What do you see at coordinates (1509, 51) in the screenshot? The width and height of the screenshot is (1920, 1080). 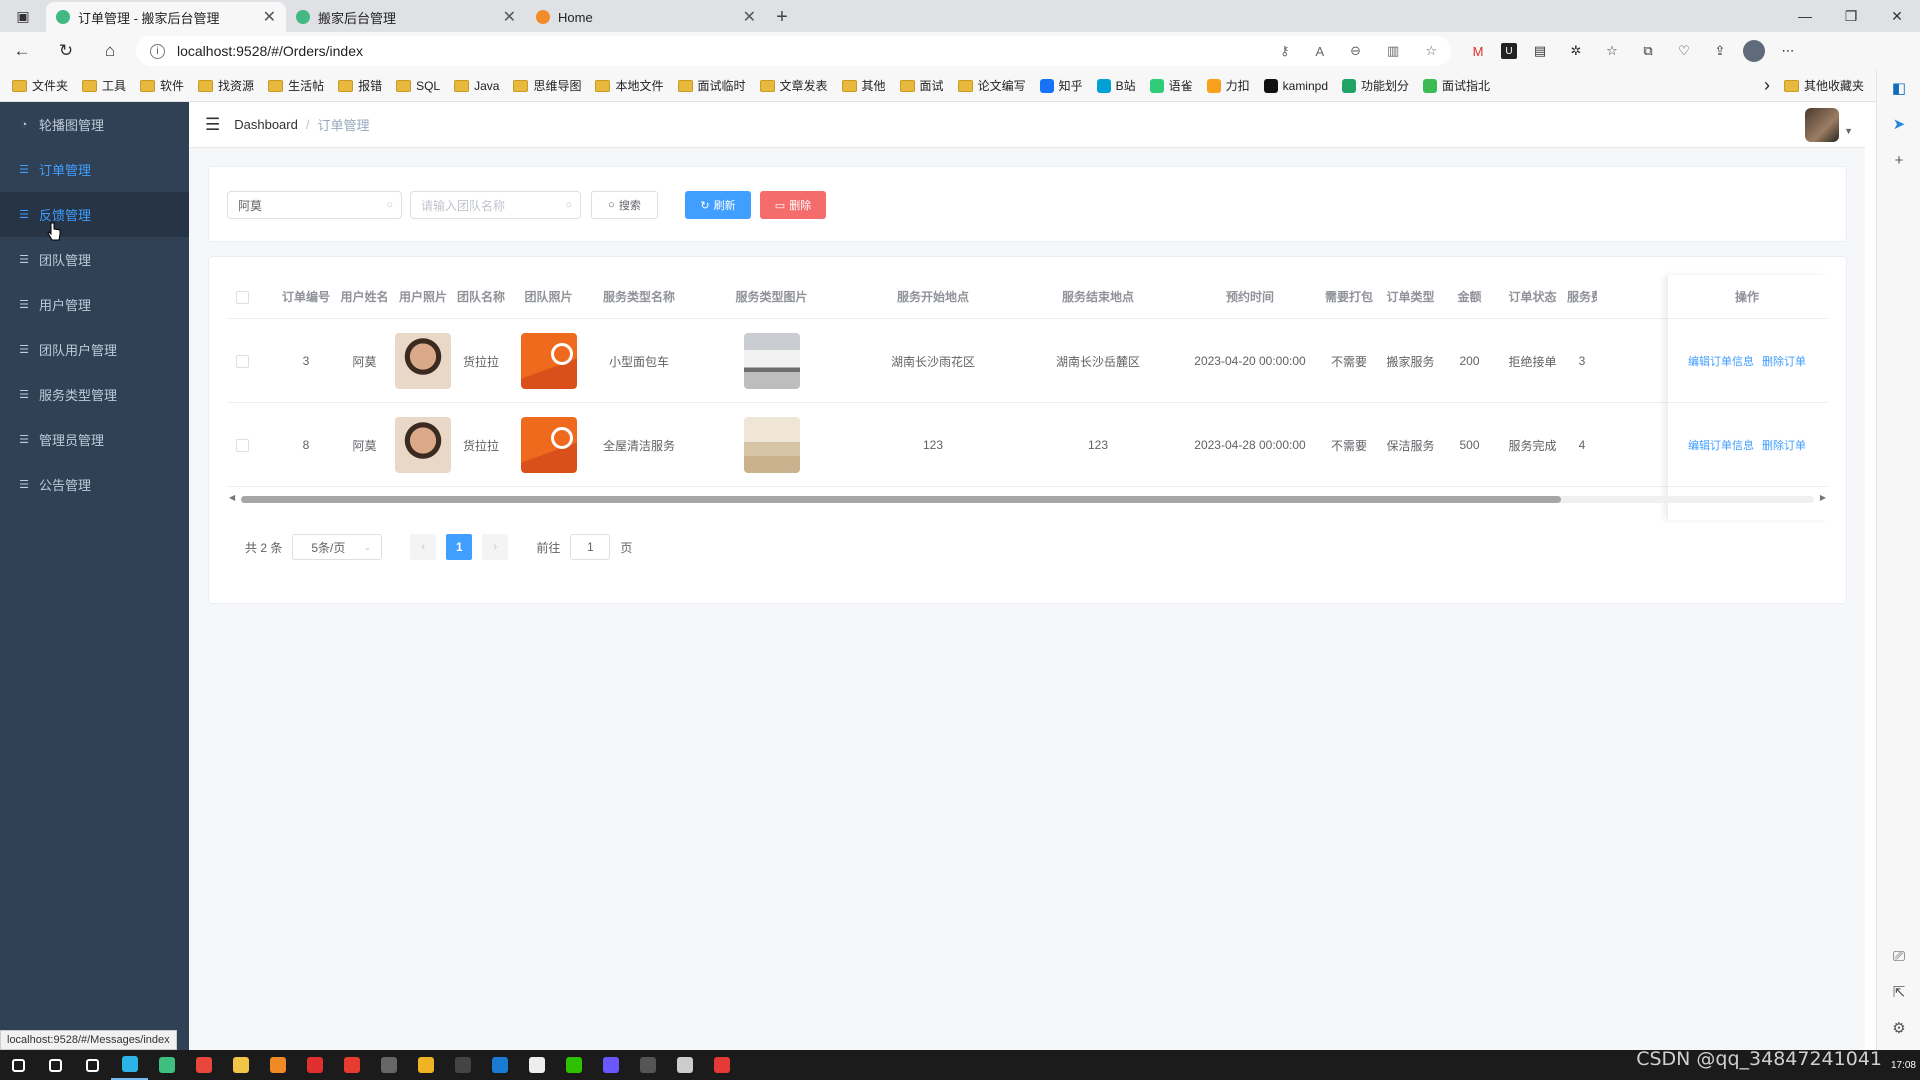 I see `ublock-extension-icon: U` at bounding box center [1509, 51].